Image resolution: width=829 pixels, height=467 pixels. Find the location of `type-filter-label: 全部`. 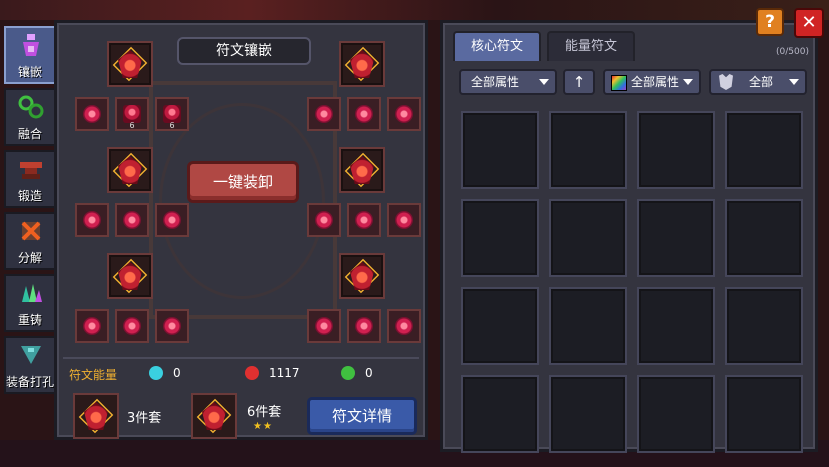

type-filter-label: 全部 is located at coordinates (761, 82).